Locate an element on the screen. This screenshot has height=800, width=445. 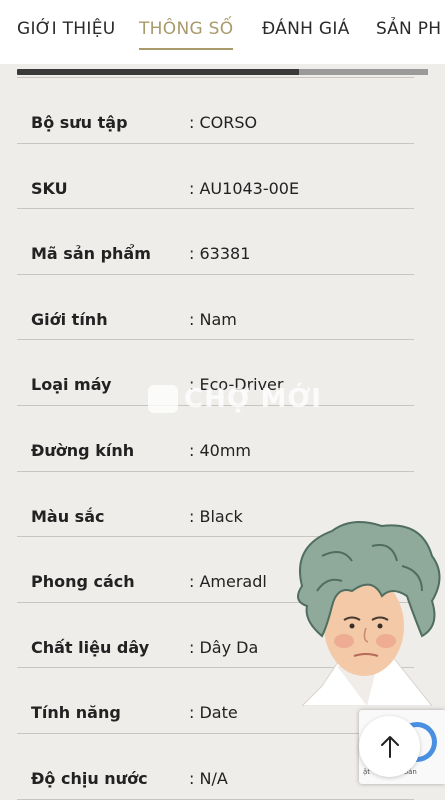
spec-row-diameter: Đường kính : 40mm is located at coordinates (215, 439).